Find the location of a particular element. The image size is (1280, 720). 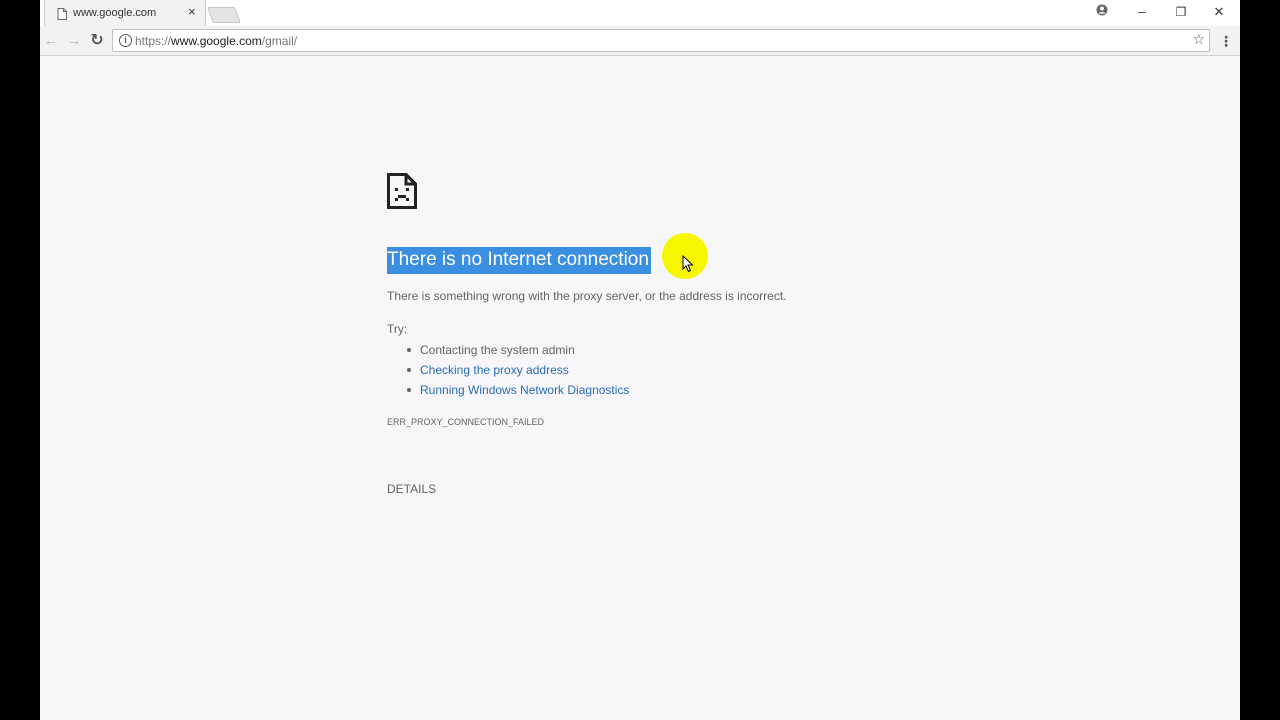

tab-strip: www.google.com × – ❐ ✕ is located at coordinates (640, 13).